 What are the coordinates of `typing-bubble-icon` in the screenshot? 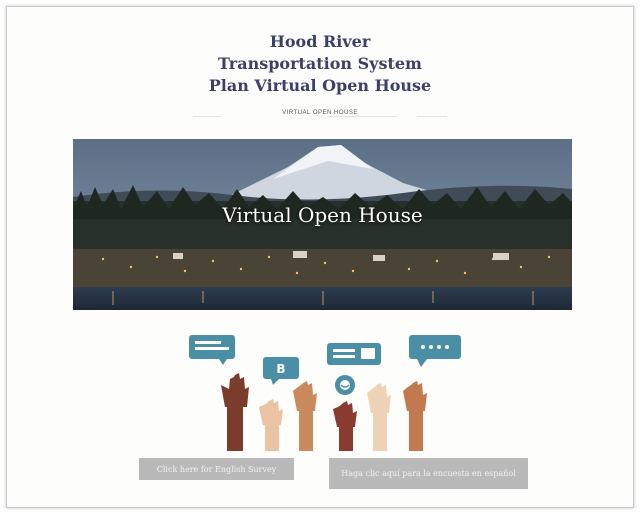 It's located at (435, 351).